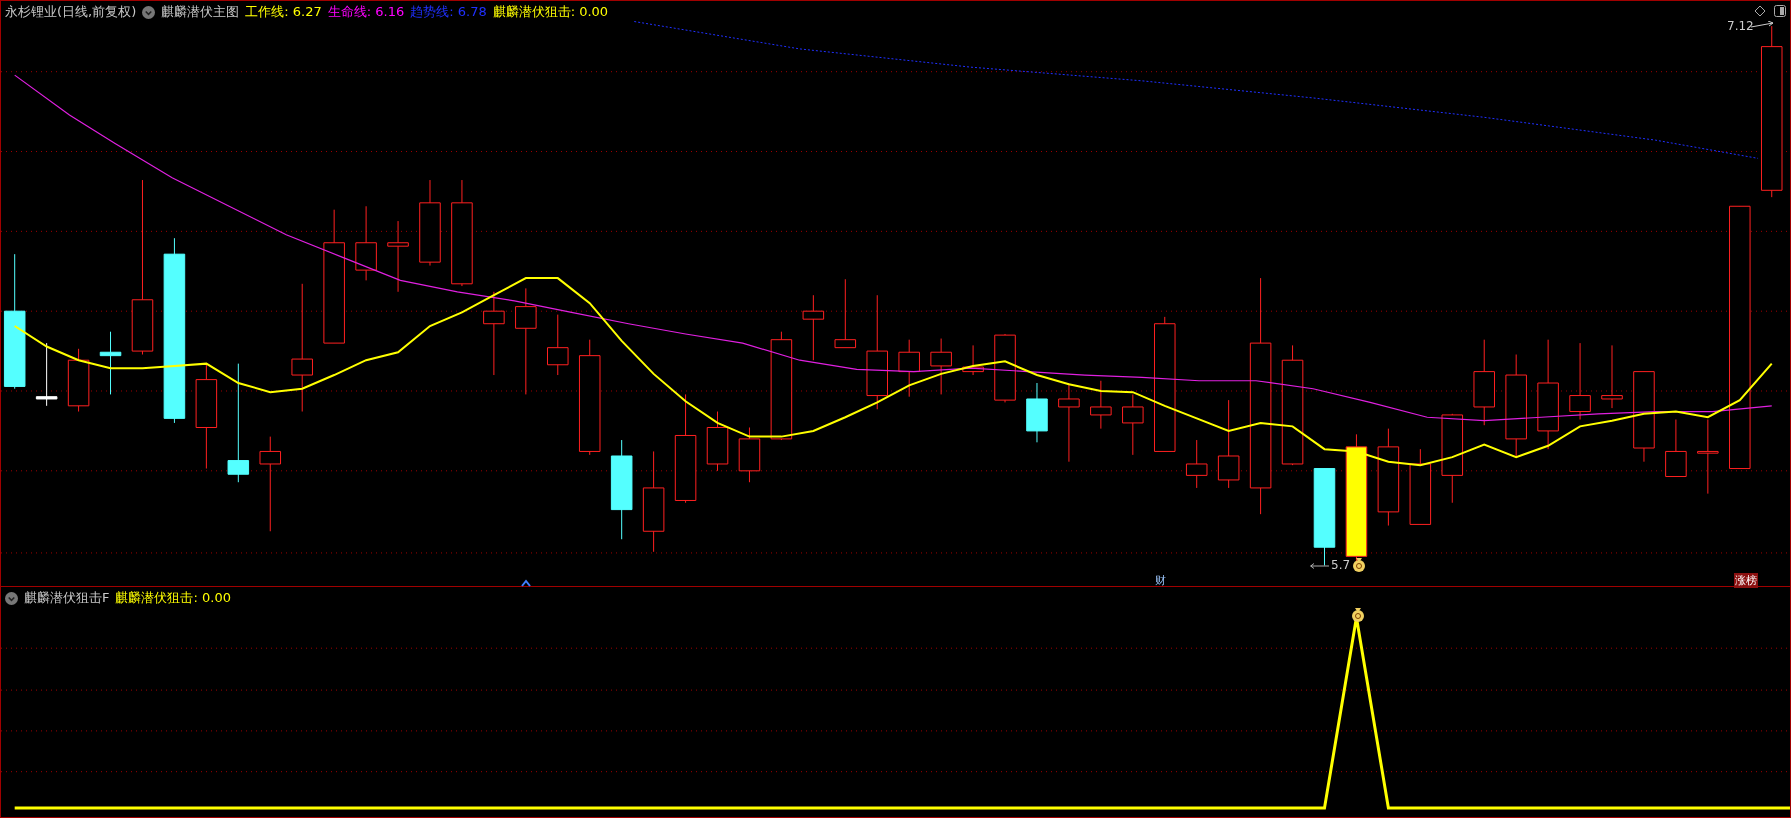  What do you see at coordinates (67, 598) in the screenshot?
I see `indicator-name: 麒麟潜伏狙击F` at bounding box center [67, 598].